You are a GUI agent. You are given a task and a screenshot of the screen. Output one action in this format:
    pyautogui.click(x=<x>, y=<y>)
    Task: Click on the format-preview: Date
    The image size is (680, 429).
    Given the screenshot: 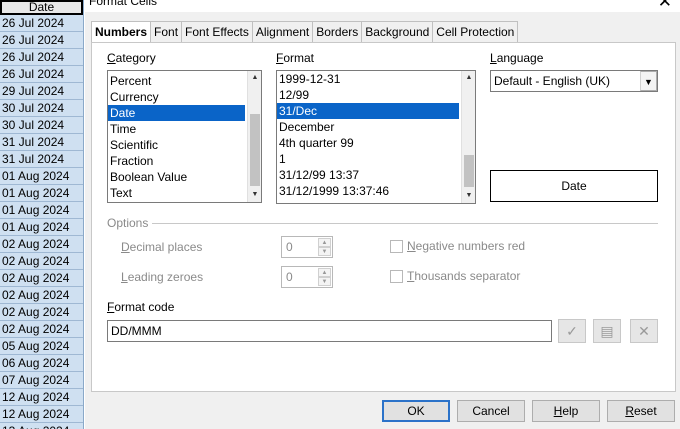 What is the action you would take?
    pyautogui.click(x=574, y=186)
    